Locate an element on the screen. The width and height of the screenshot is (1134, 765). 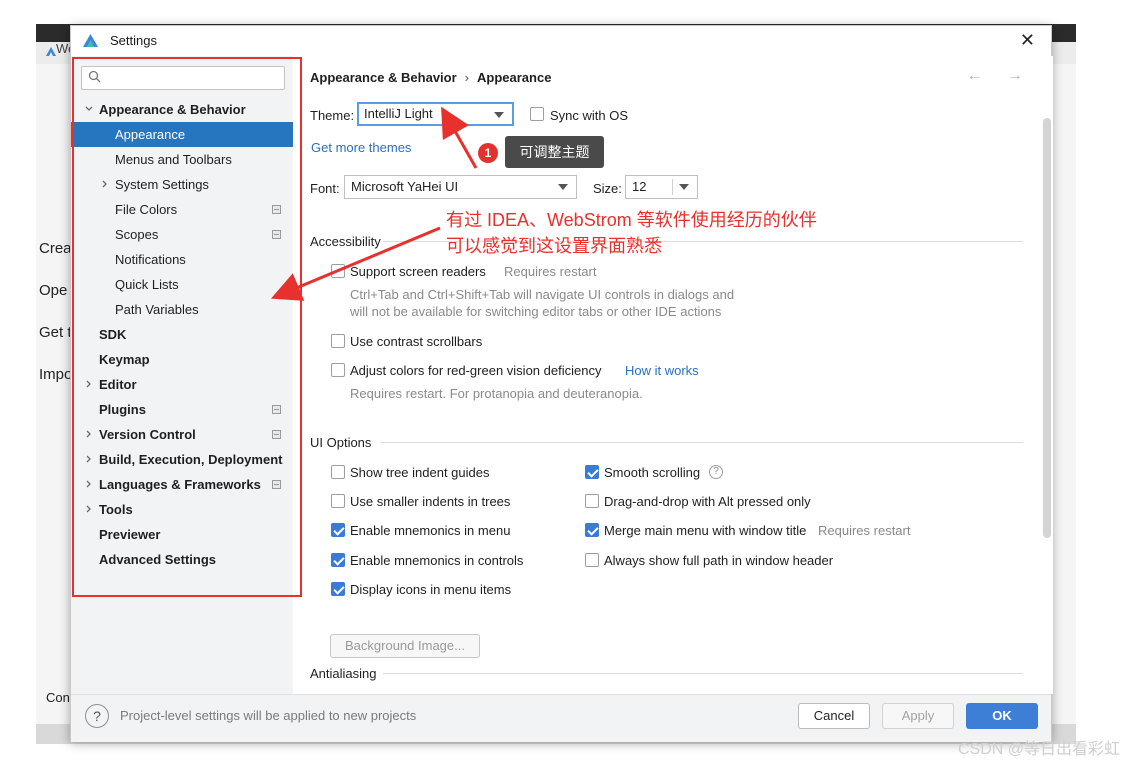
content-scrollbar is located at coordinates (1047, 328).